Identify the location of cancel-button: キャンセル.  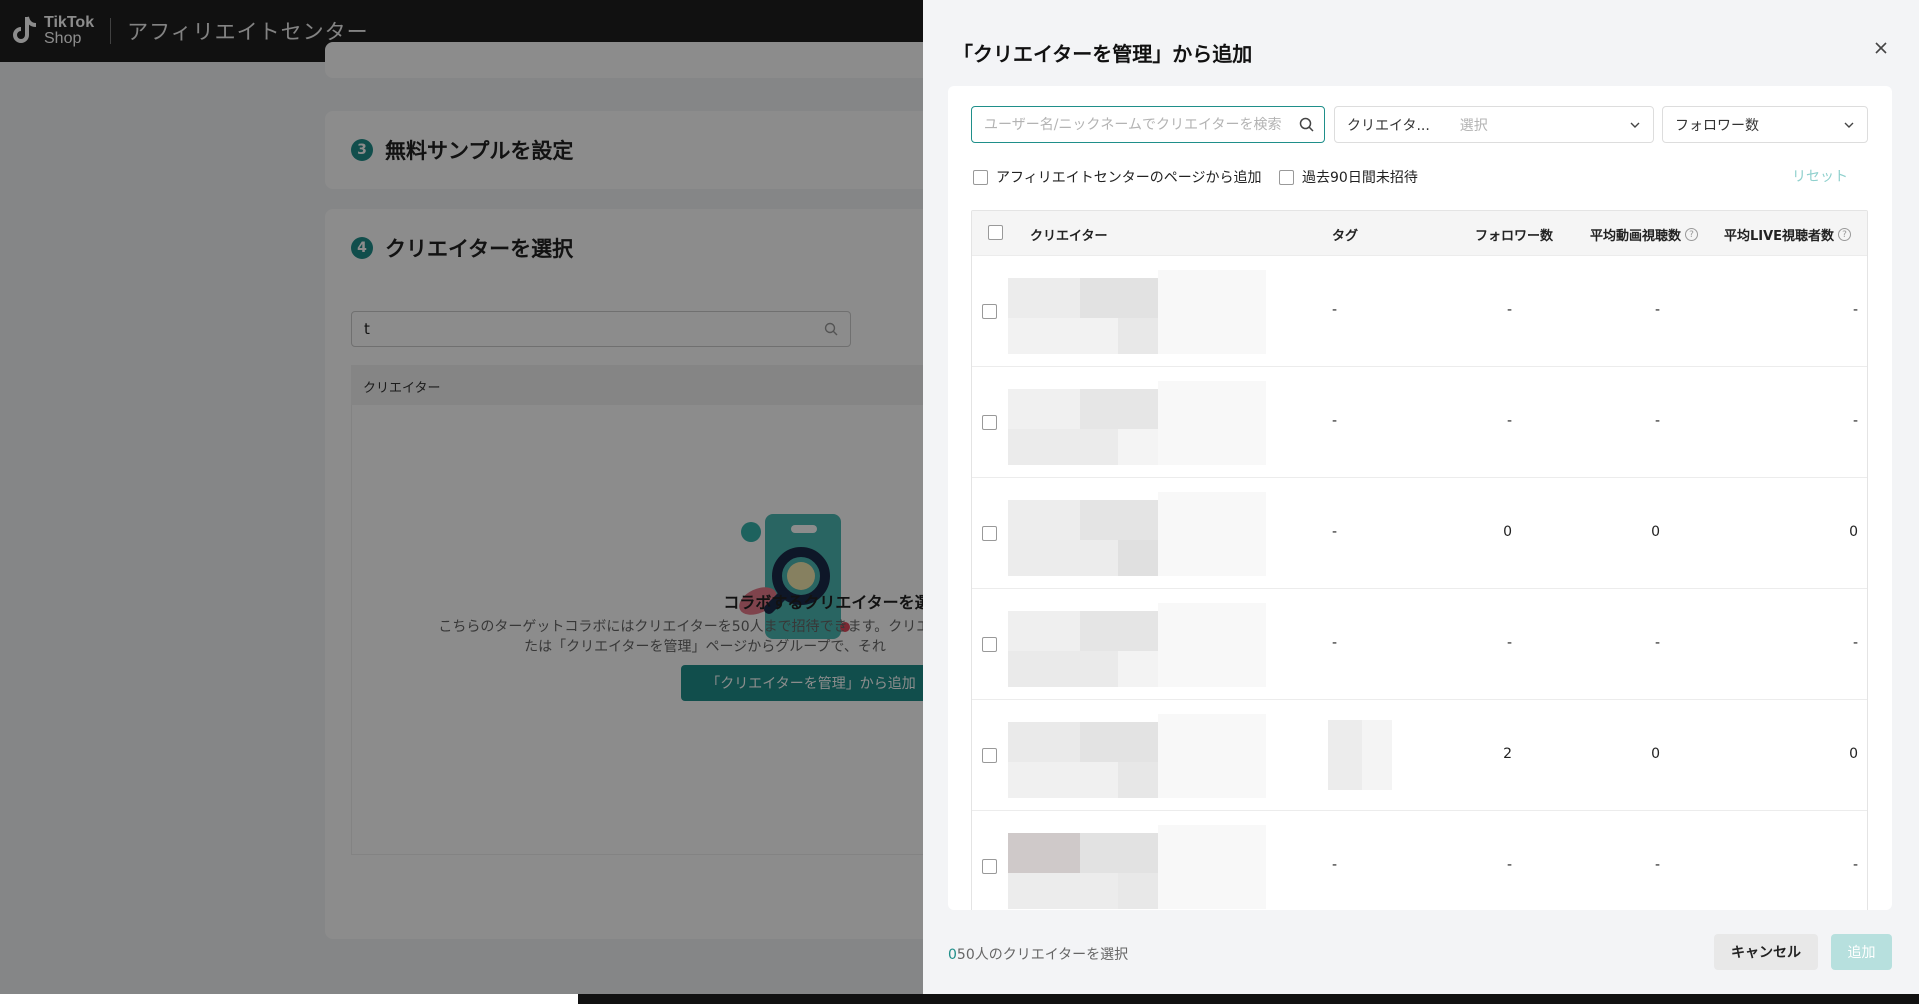
(1766, 952).